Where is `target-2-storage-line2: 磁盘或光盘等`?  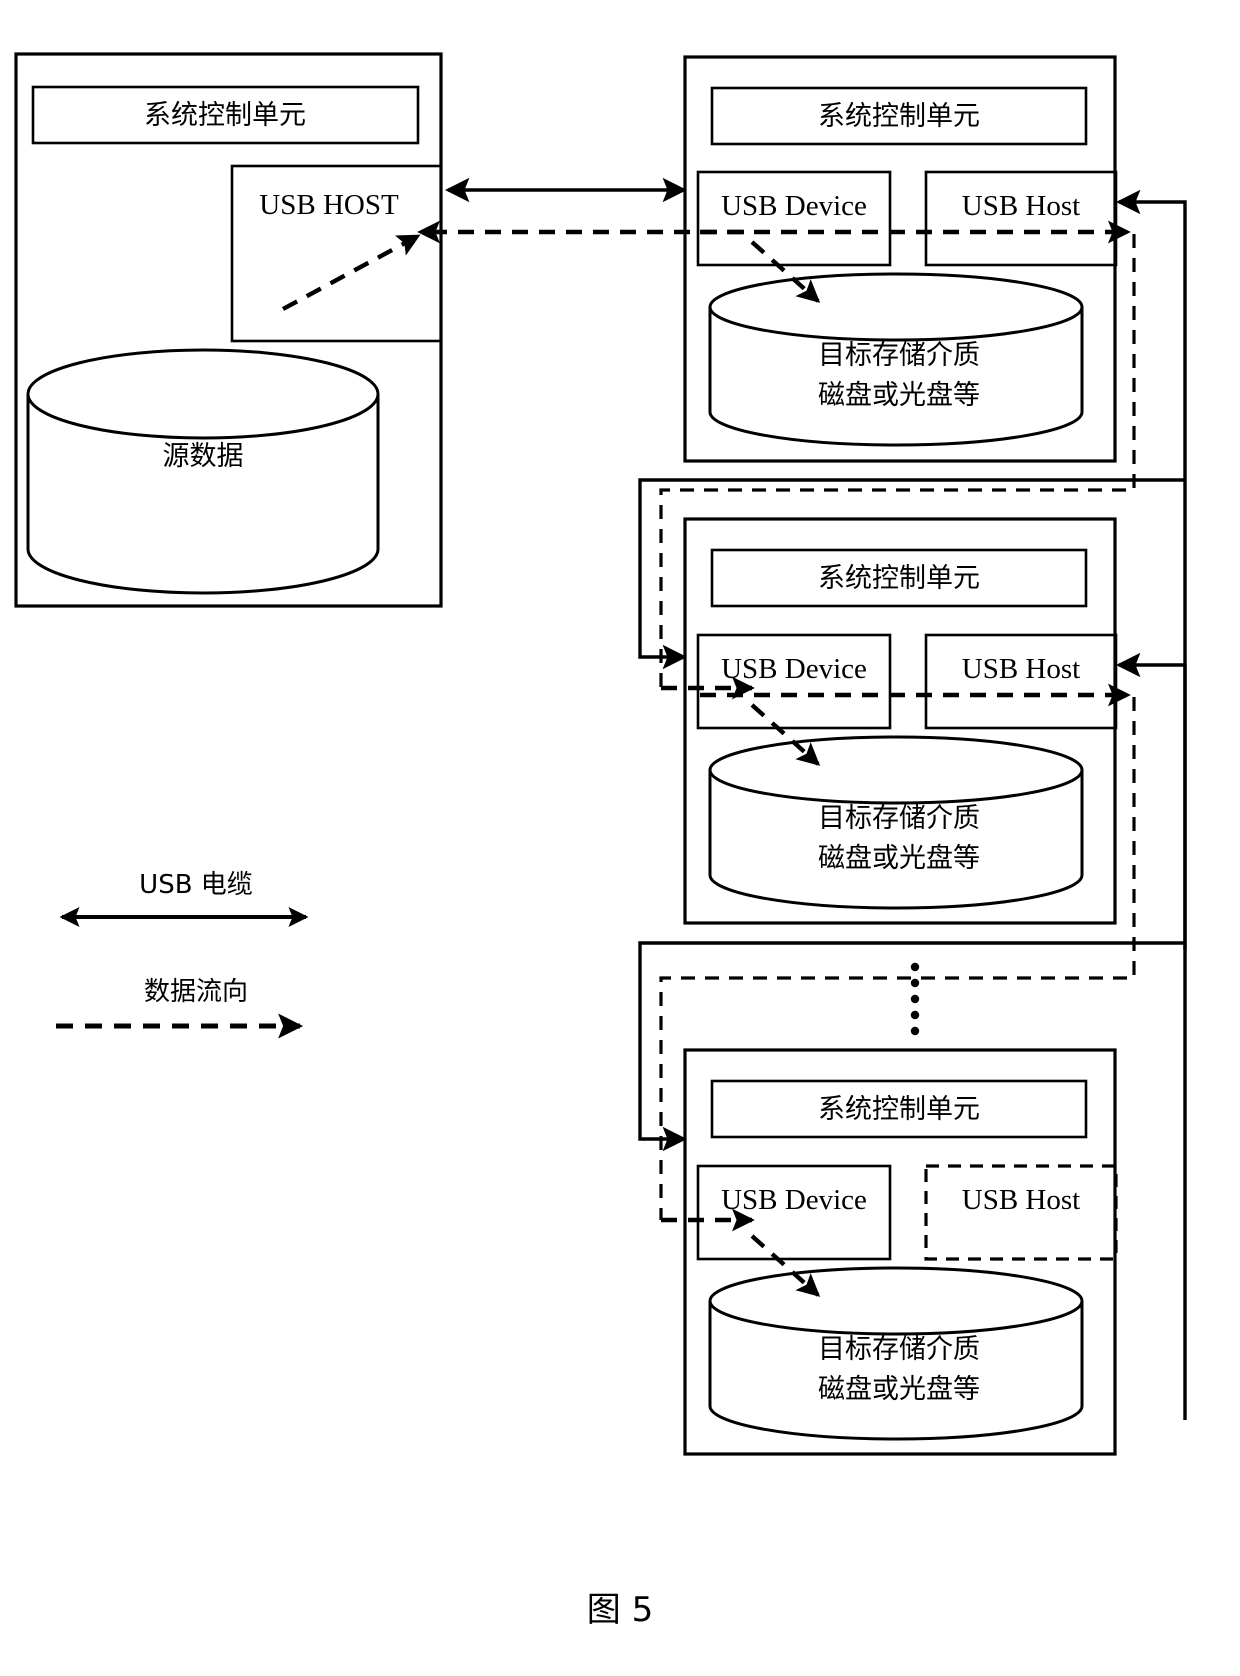 target-2-storage-line2: 磁盘或光盘等 is located at coordinates (899, 858).